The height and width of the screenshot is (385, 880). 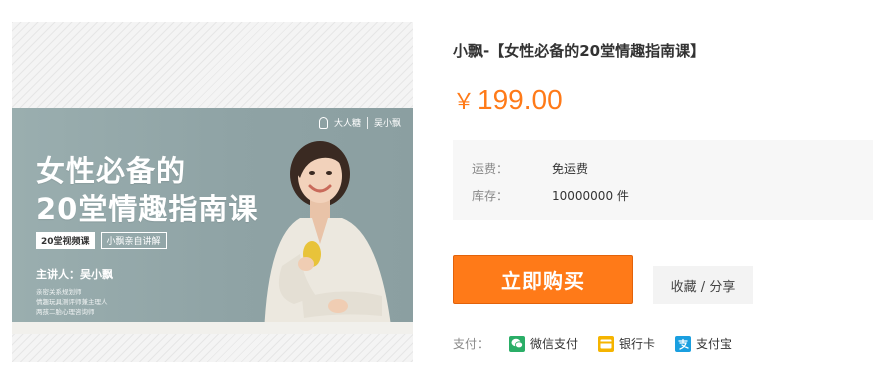 What do you see at coordinates (703, 285) in the screenshot?
I see `favorite-share-button: 收藏 / 分享` at bounding box center [703, 285].